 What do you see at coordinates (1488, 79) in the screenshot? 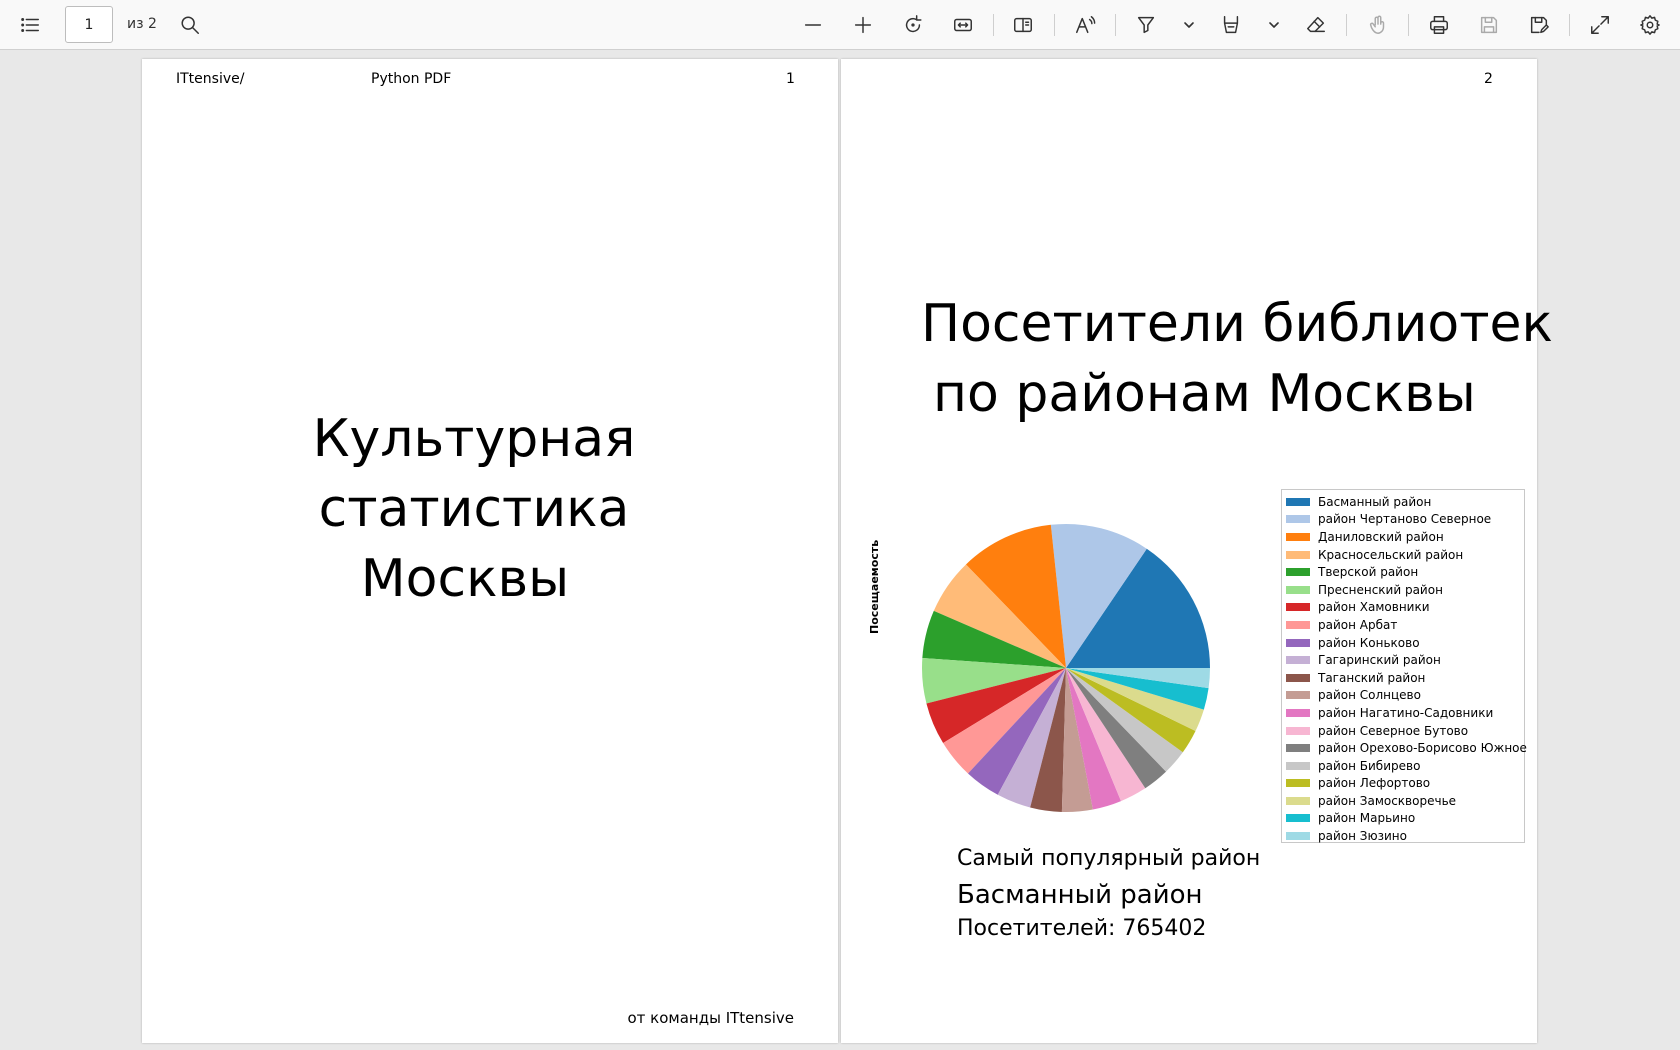
I see `page-number: 2` at bounding box center [1488, 79].